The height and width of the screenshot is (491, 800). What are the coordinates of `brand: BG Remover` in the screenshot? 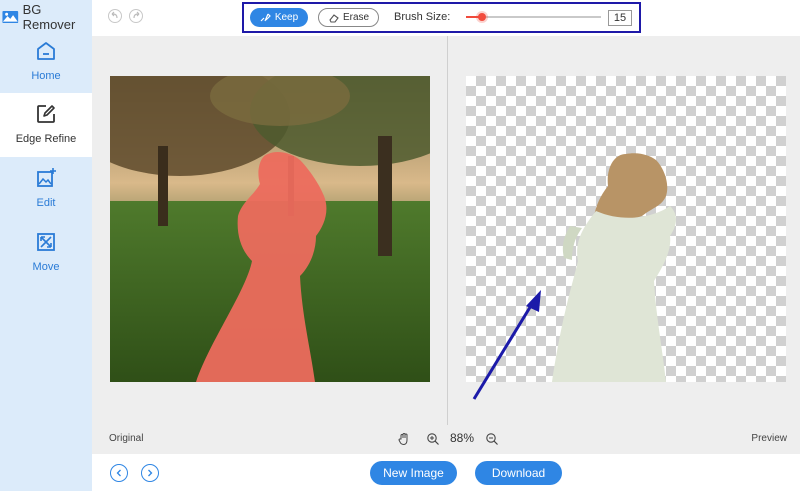 It's located at (47, 17).